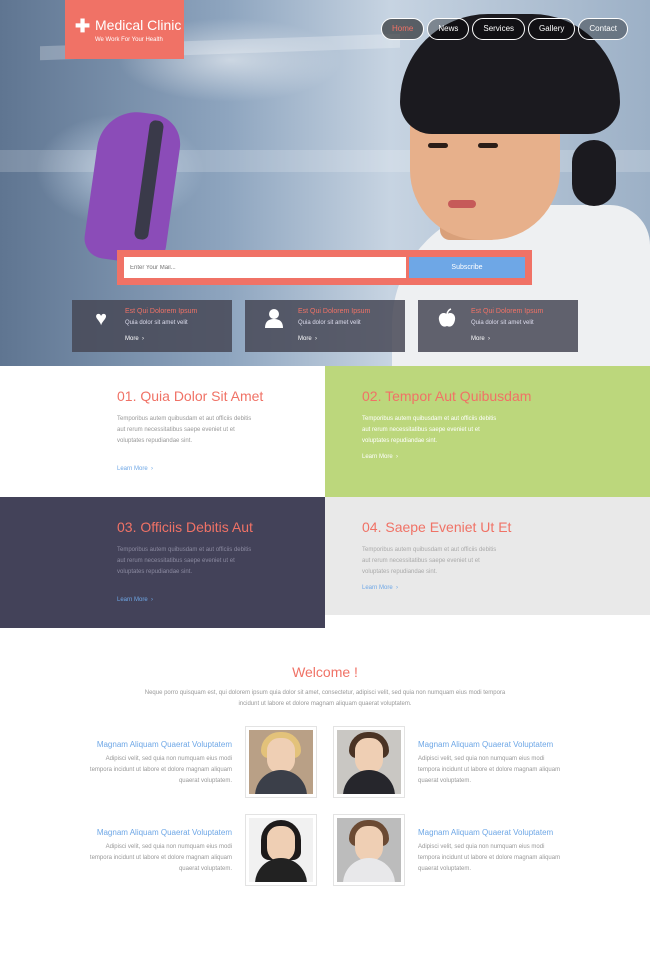 The height and width of the screenshot is (953, 650). What do you see at coordinates (467, 267) in the screenshot?
I see `subscribe-button: Subscribe` at bounding box center [467, 267].